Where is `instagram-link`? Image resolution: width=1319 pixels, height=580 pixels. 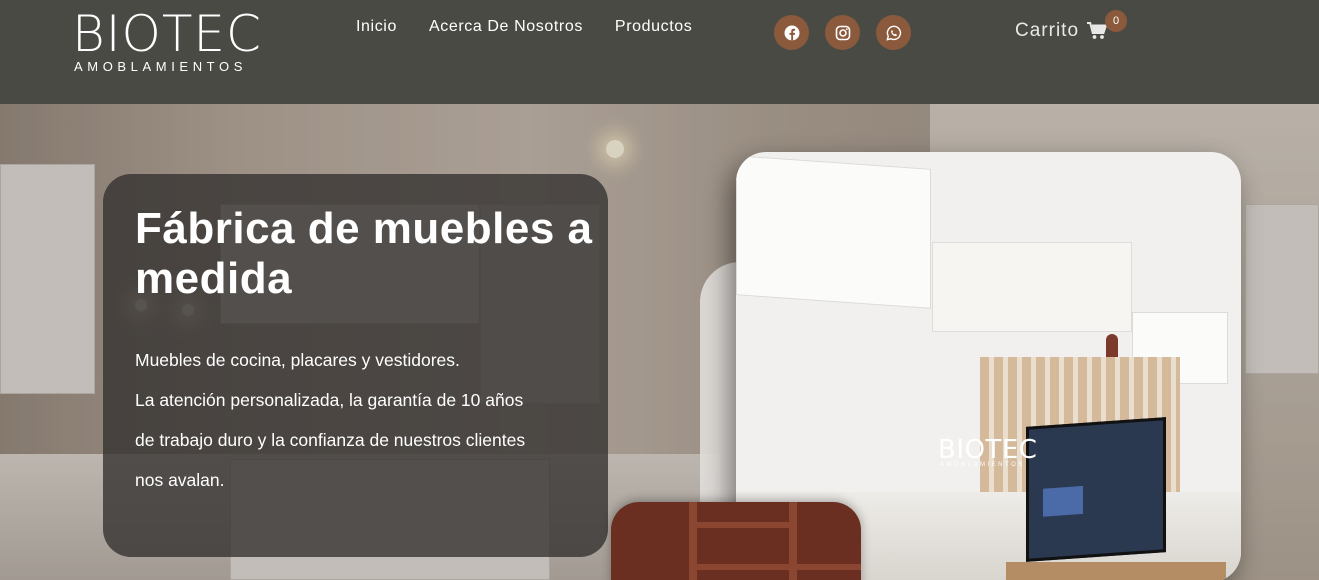
instagram-link is located at coordinates (842, 32).